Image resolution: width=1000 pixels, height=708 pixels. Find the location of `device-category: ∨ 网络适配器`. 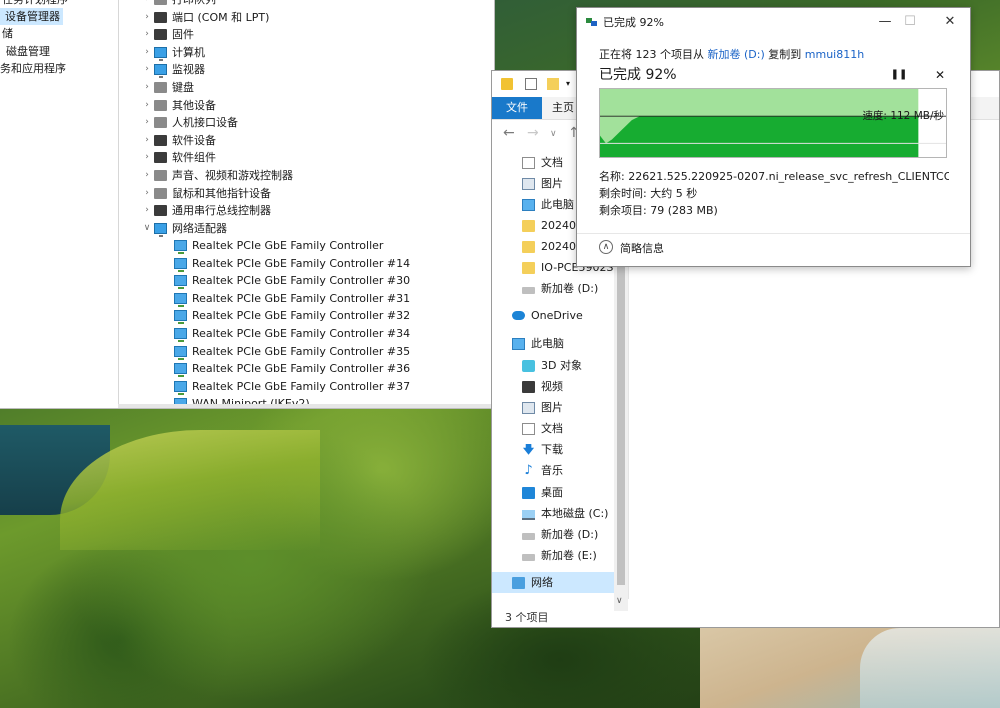

device-category: ∨ 网络适配器 is located at coordinates (183, 228).